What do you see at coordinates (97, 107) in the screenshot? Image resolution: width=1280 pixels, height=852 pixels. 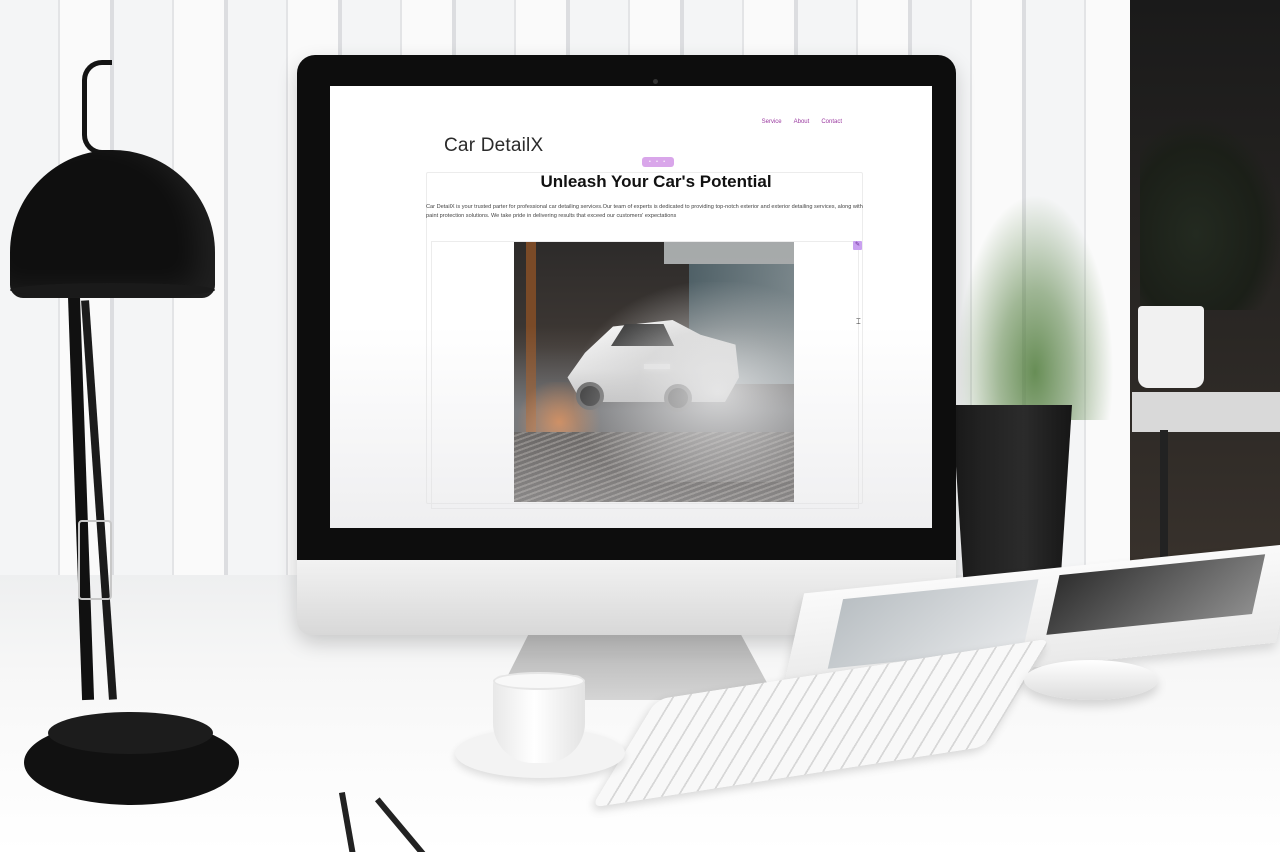 I see `lamp-cord` at bounding box center [97, 107].